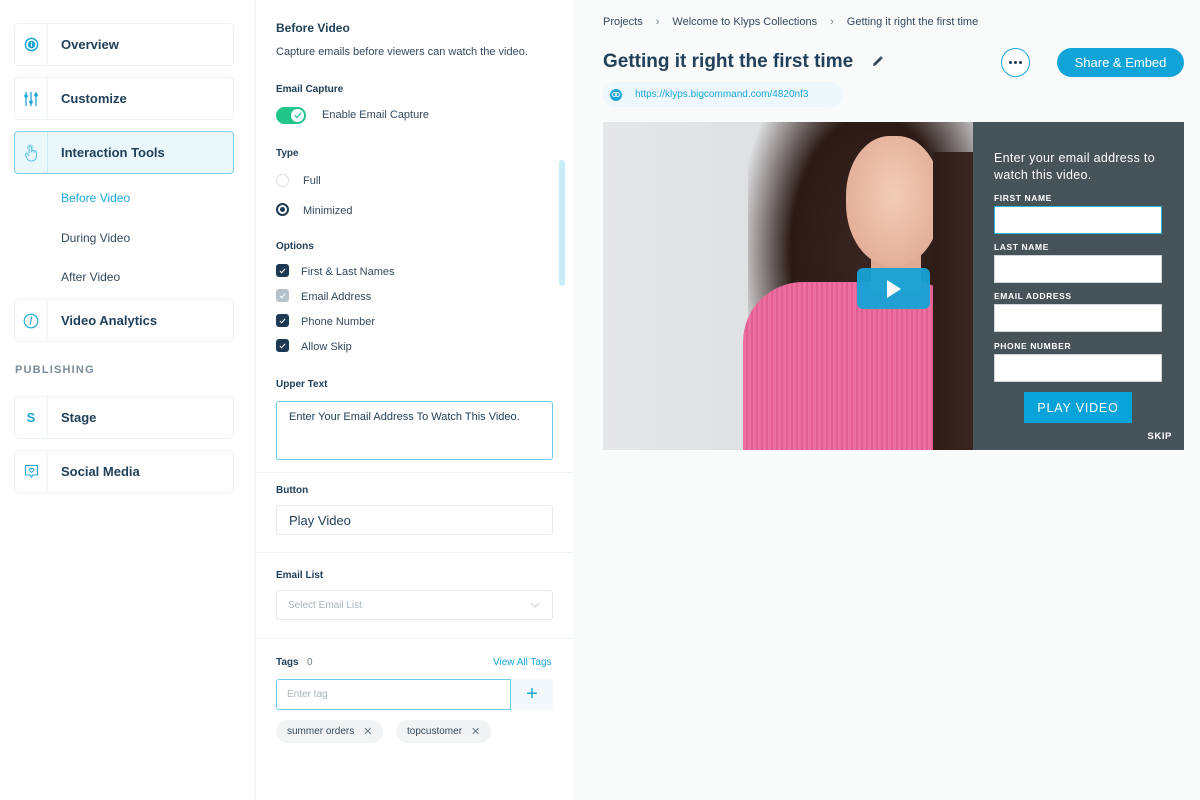 This screenshot has width=1200, height=800. I want to click on page-title: Getting it right the first time, so click(728, 61).